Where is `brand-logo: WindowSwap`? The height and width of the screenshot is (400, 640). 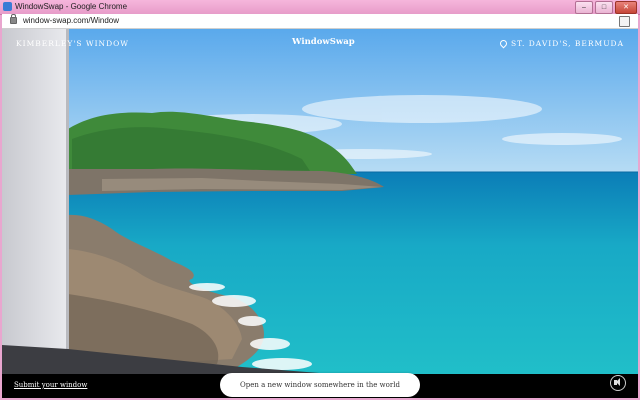 brand-logo: WindowSwap is located at coordinates (323, 42).